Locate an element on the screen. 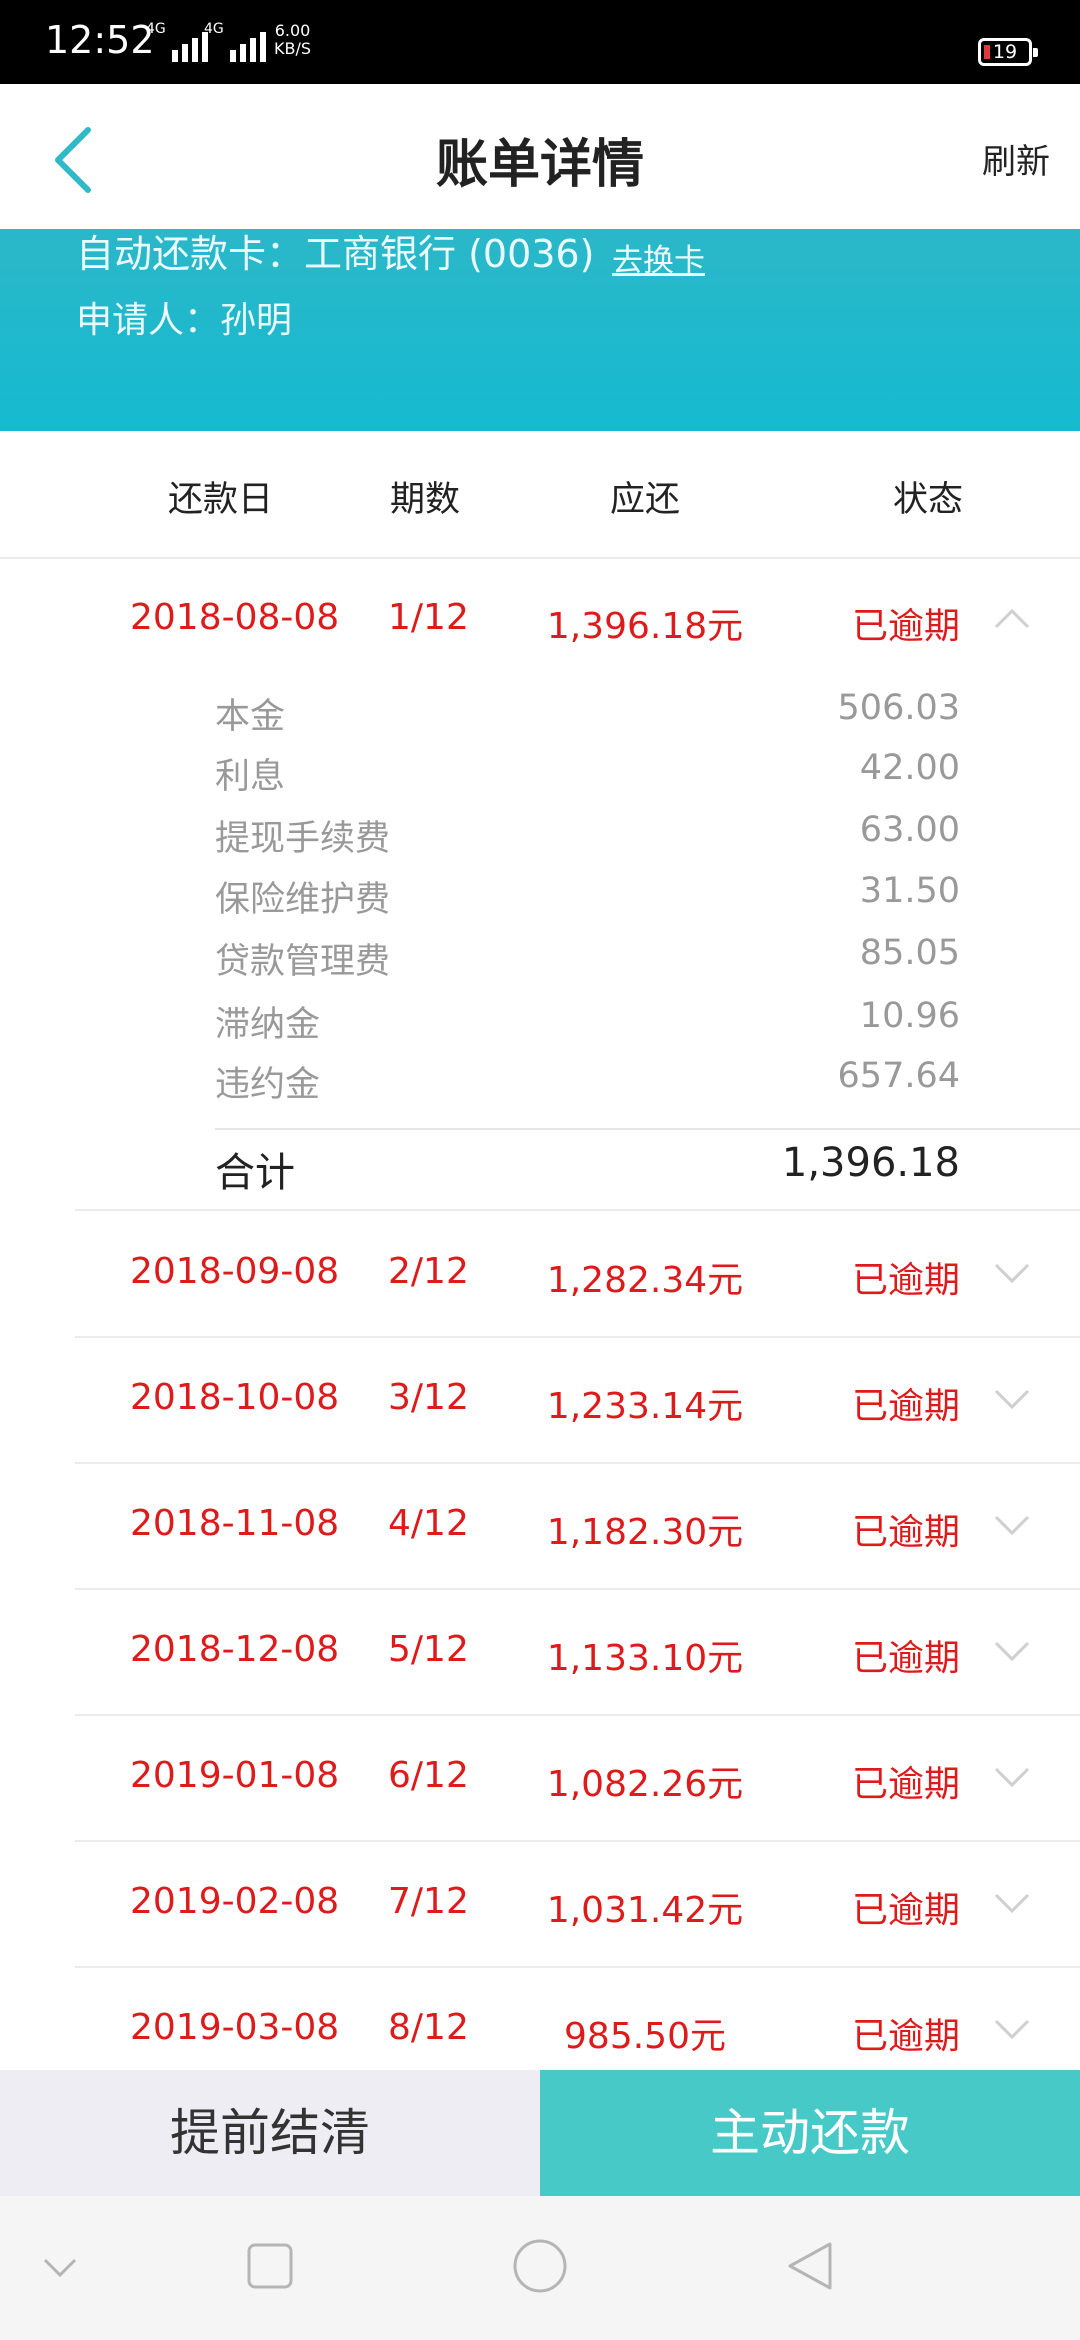 The image size is (1080, 2340). status-time: 12:52 is located at coordinates (100, 40).